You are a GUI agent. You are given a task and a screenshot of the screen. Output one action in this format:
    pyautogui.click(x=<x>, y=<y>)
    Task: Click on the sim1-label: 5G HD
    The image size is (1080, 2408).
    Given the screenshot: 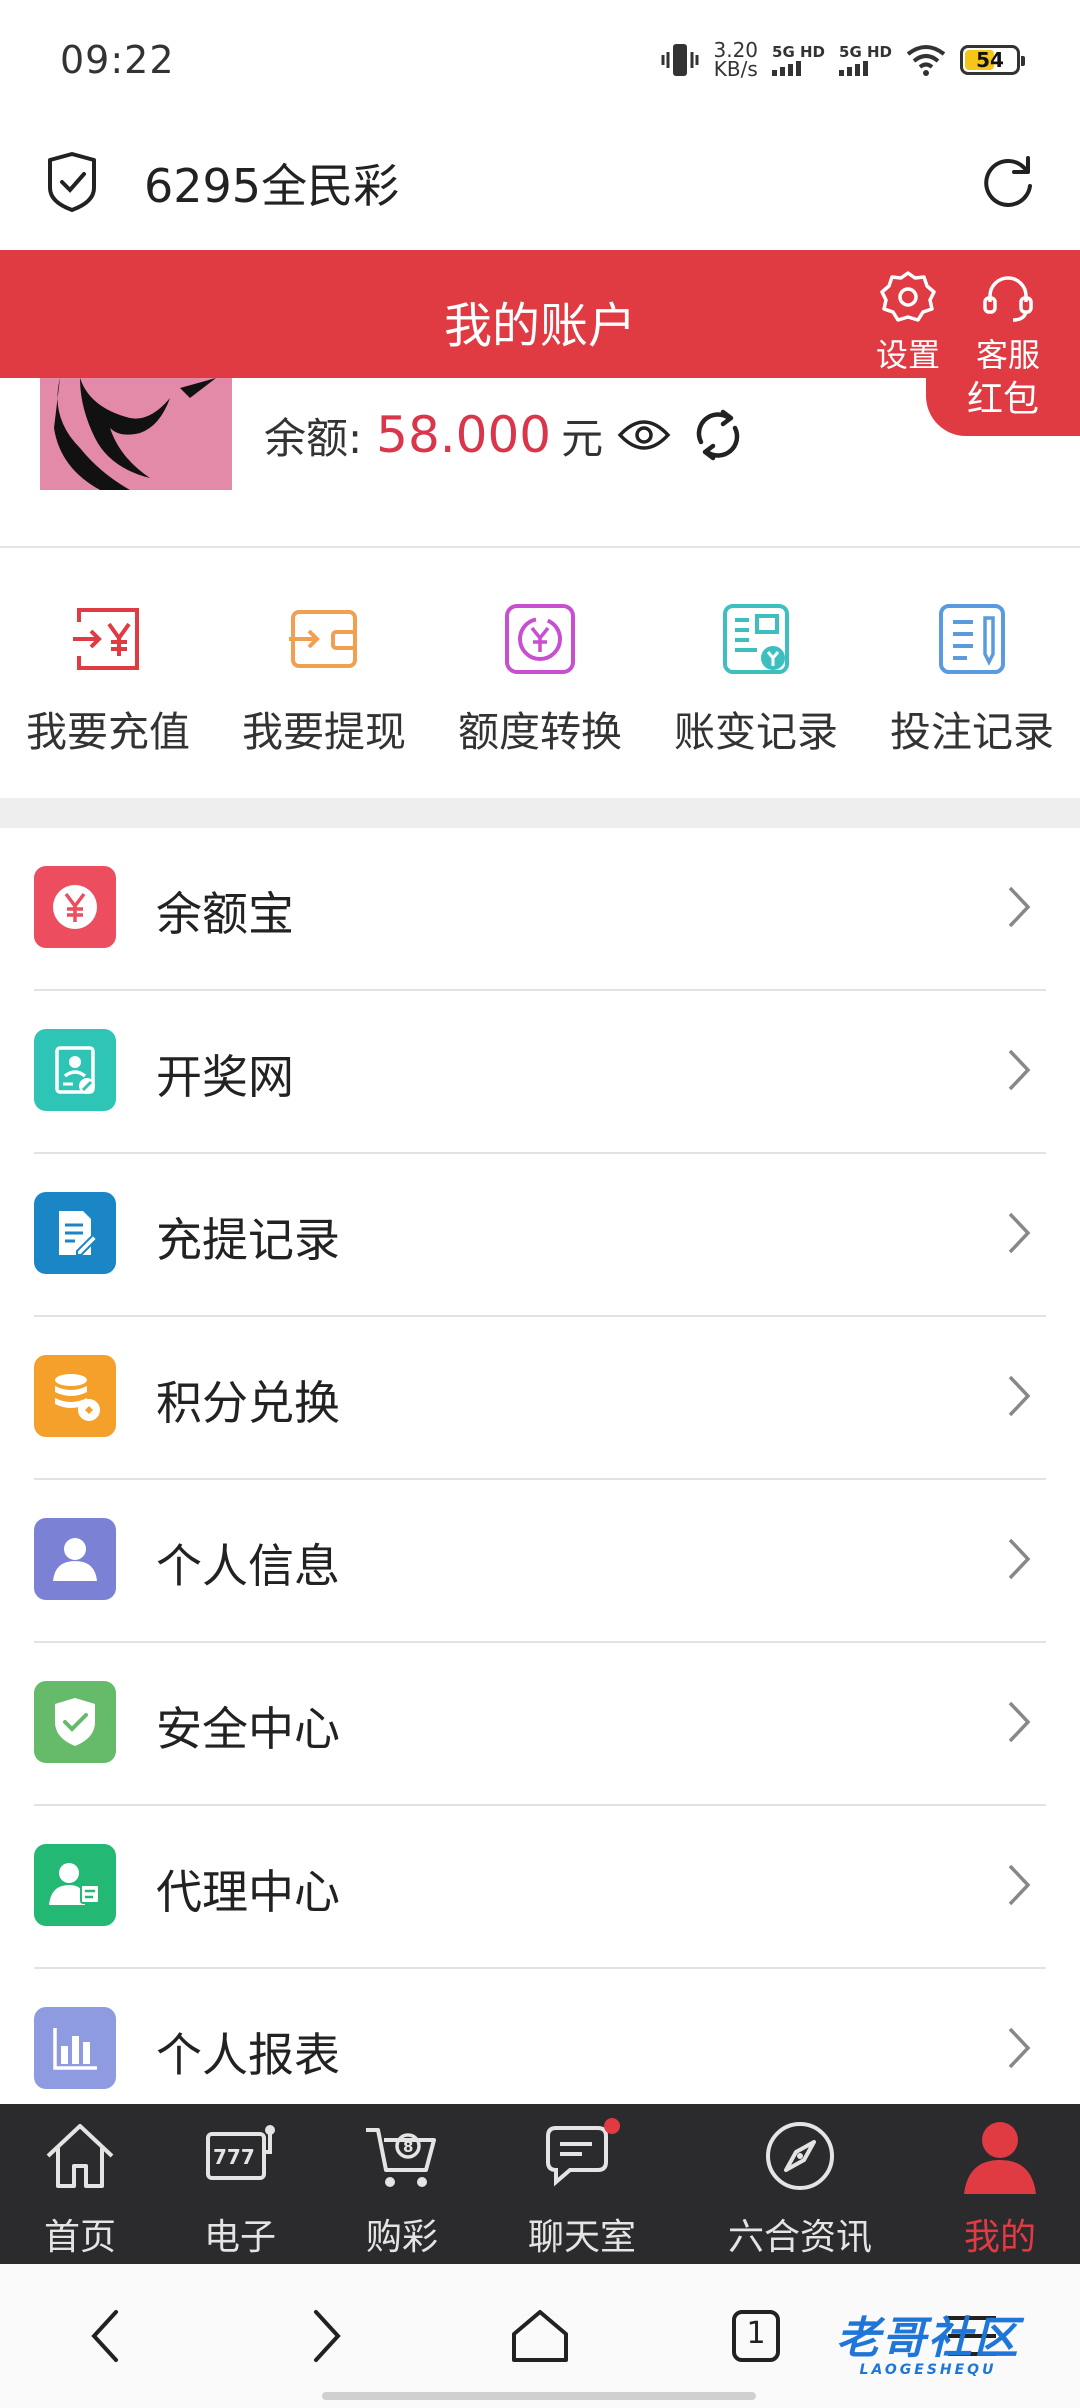 What is the action you would take?
    pyautogui.click(x=799, y=51)
    